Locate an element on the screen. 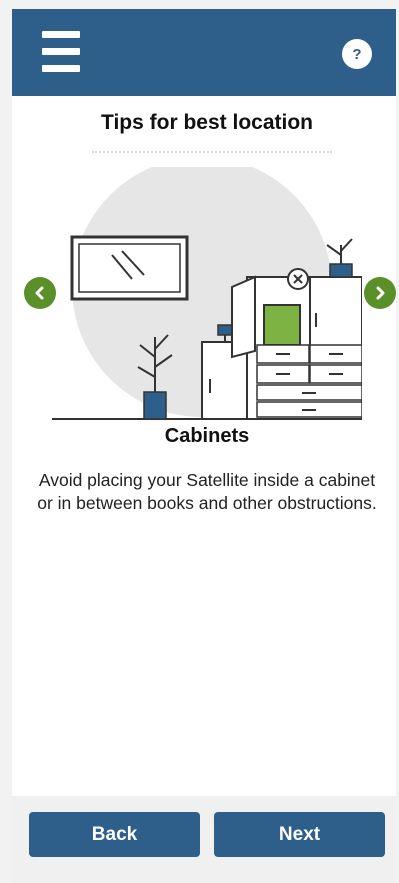 Image resolution: width=399 pixels, height=883 pixels. chevron-left-icon is located at coordinates (39, 293).